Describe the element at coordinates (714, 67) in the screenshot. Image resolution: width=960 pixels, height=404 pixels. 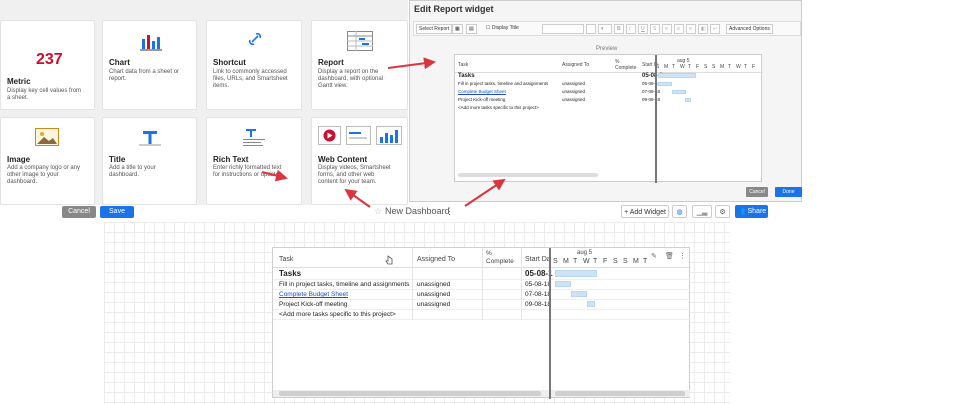
I see `gantt-day-7: S` at that location.